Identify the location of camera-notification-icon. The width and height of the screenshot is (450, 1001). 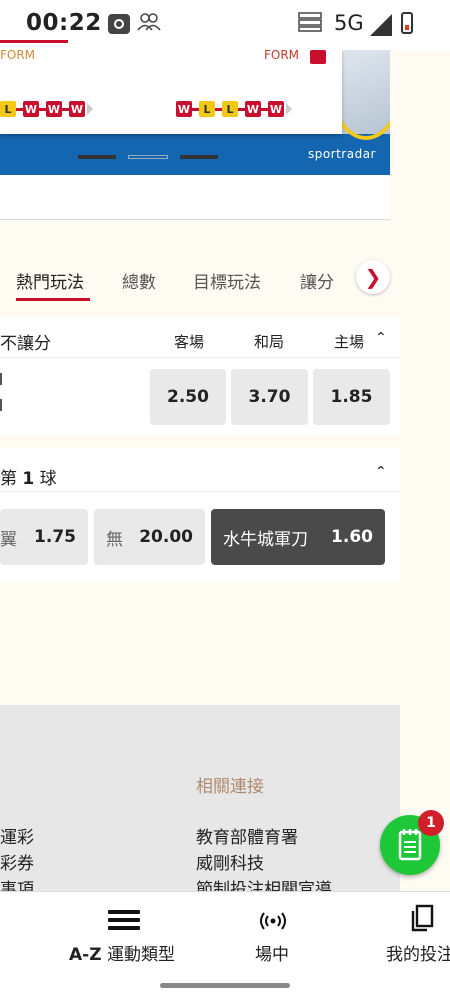
(119, 24).